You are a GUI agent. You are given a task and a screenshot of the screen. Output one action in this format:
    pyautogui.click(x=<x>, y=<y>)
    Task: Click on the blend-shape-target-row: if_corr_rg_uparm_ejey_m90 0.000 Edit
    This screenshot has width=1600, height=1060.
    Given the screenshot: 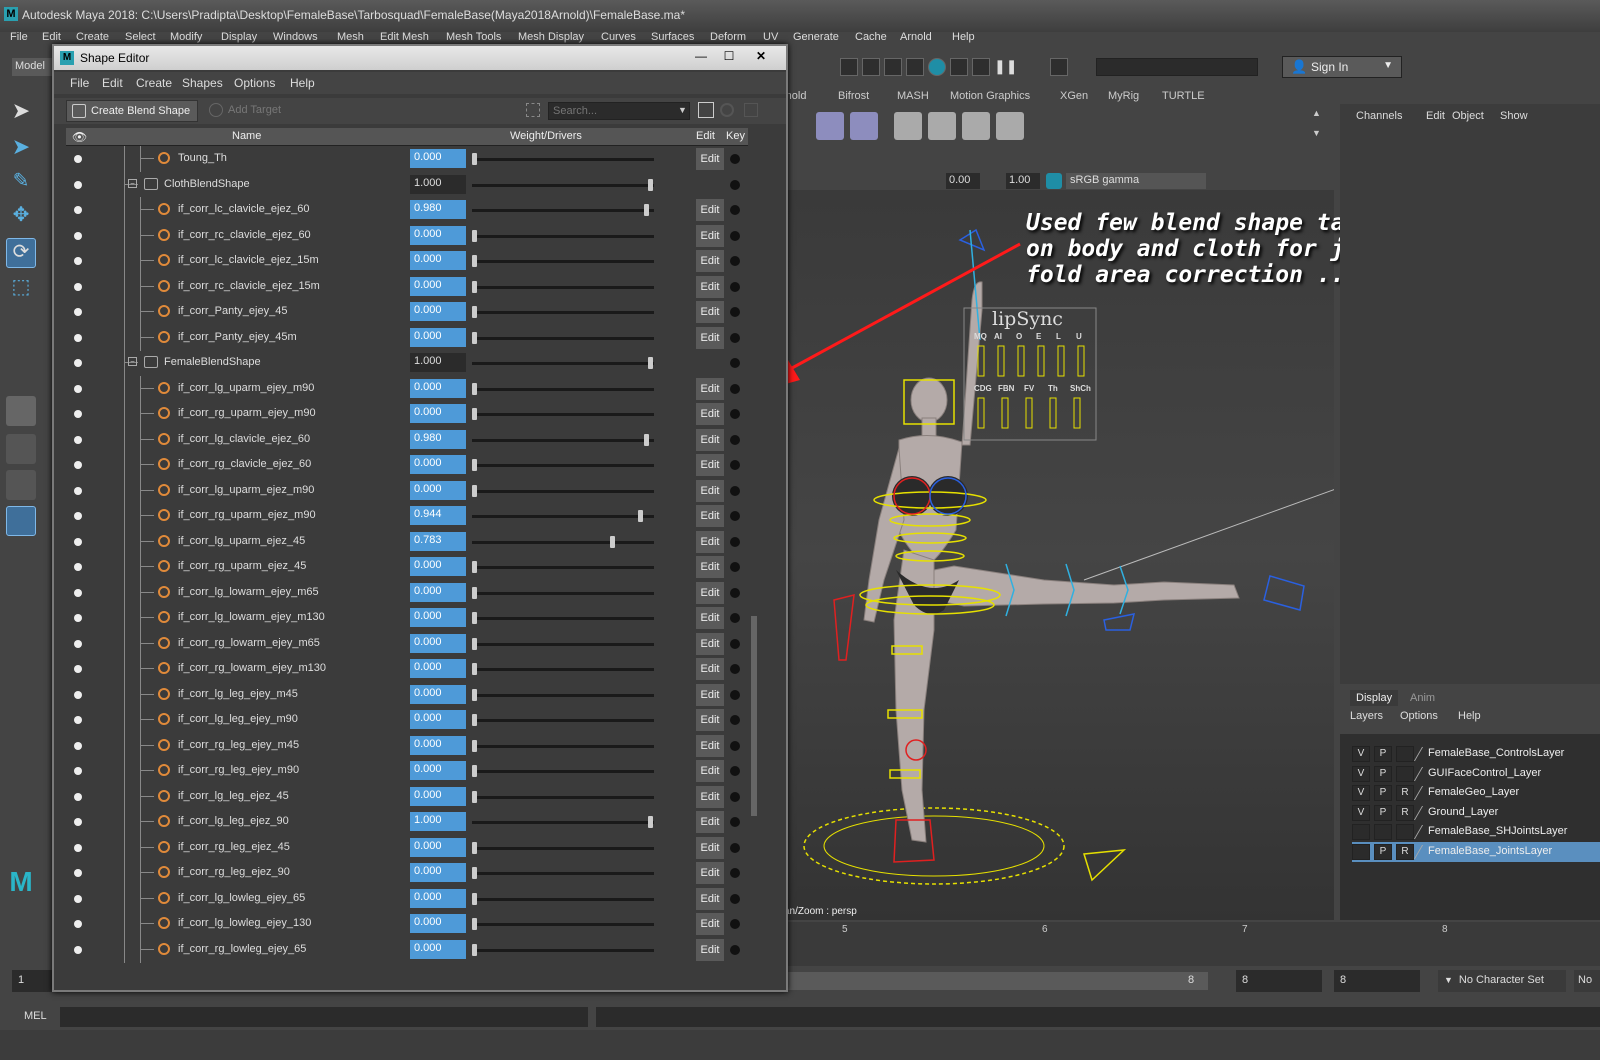 What is the action you would take?
    pyautogui.click(x=407, y=414)
    